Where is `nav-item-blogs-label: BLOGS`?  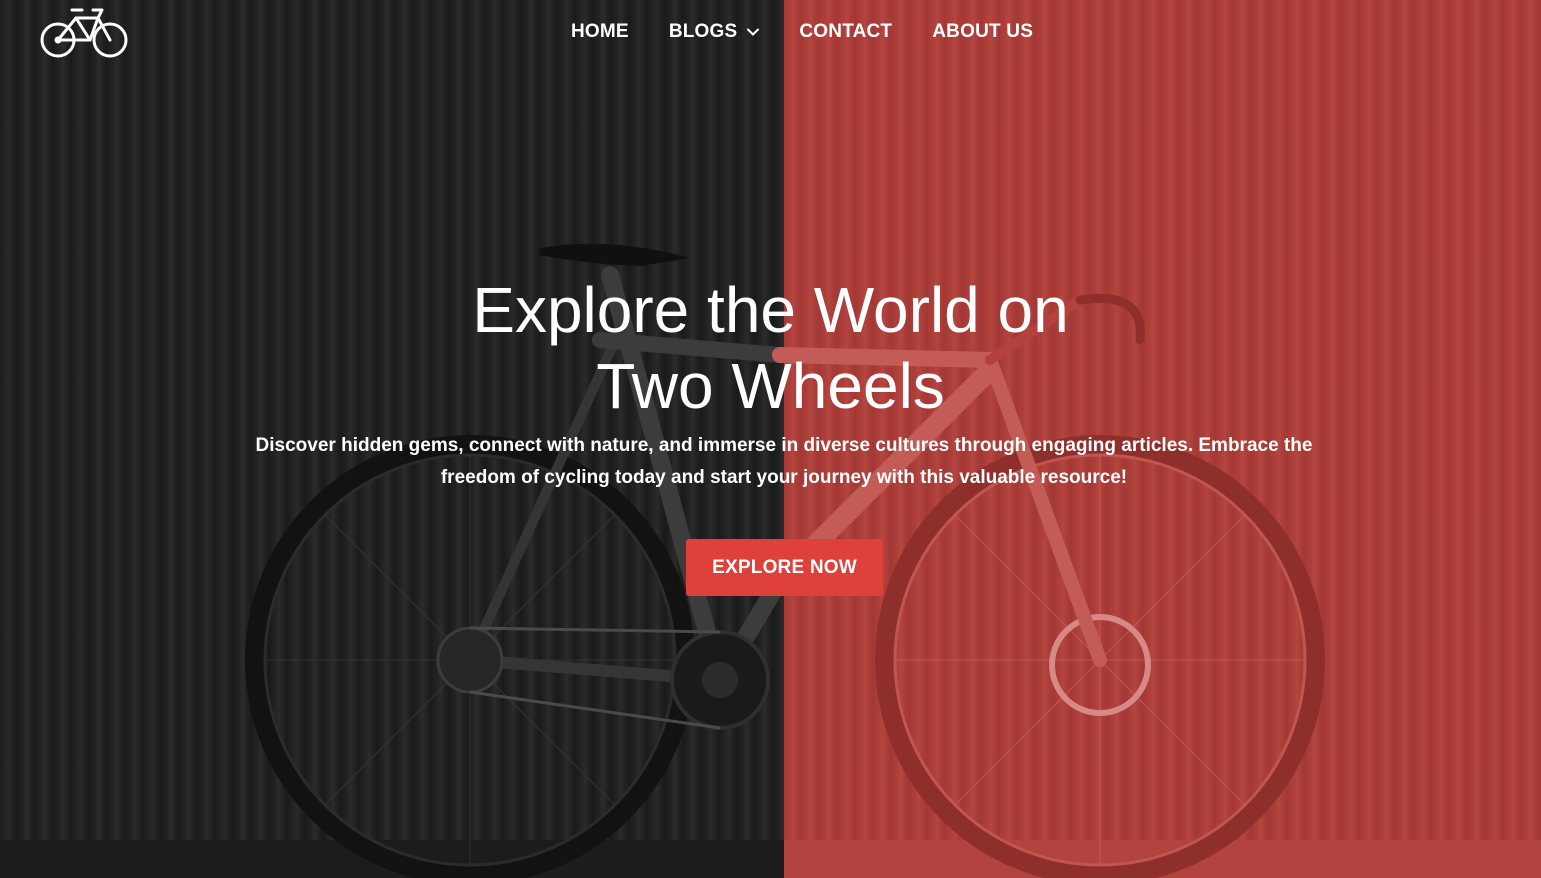 nav-item-blogs-label: BLOGS is located at coordinates (703, 31).